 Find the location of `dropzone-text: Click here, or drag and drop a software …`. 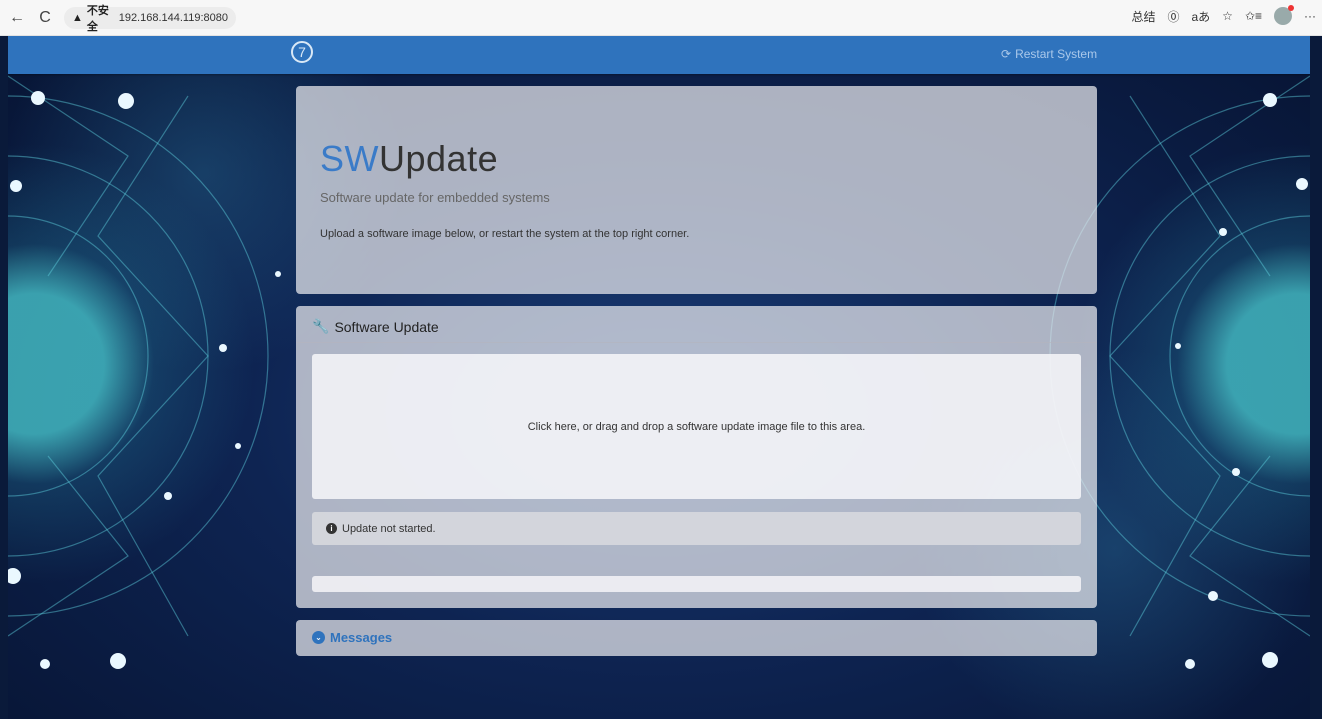

dropzone-text: Click here, or drag and drop a software … is located at coordinates (696, 426).